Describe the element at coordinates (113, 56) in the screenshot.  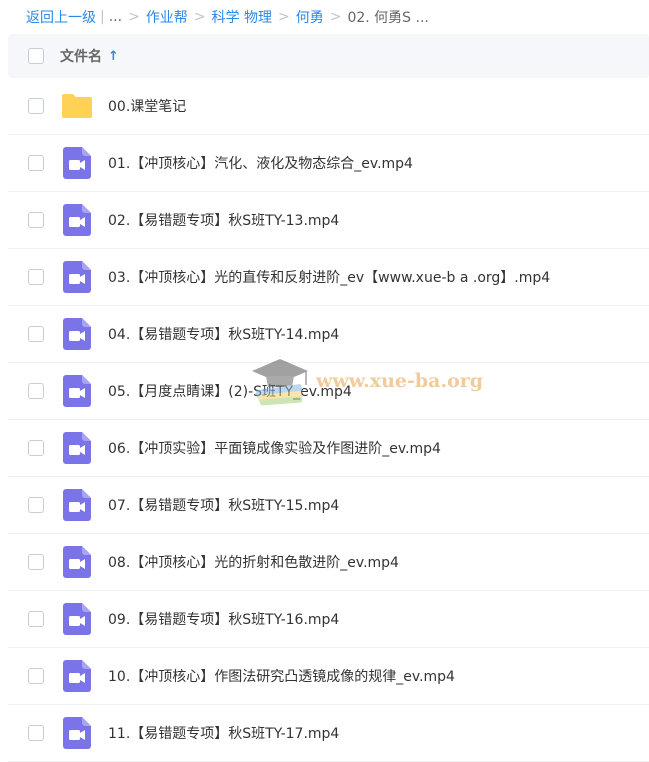
I see `sort-ascending-icon: ↑` at that location.